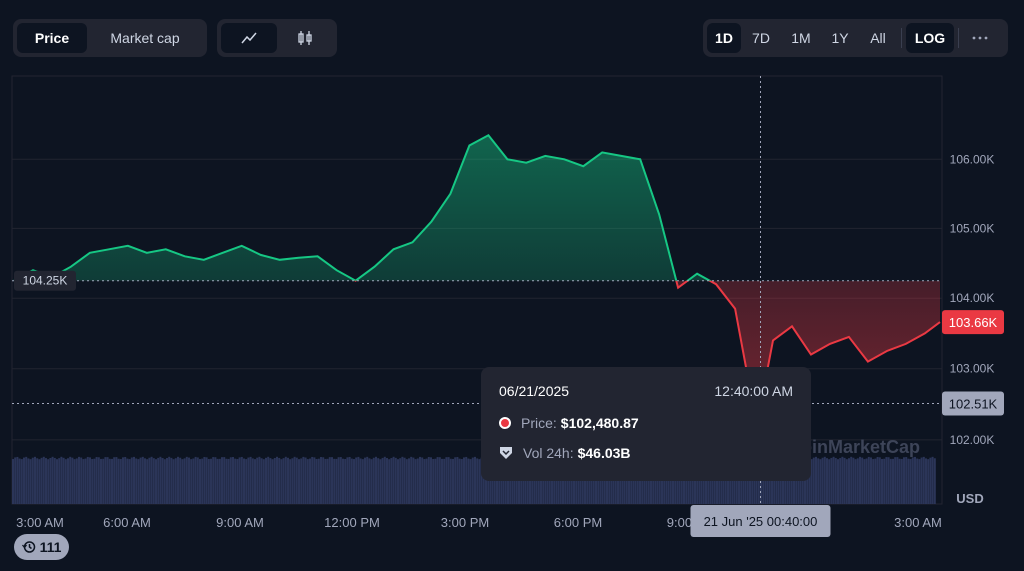 The image size is (1024, 571). Describe the element at coordinates (50, 547) in the screenshot. I see `history-count: 111` at that location.